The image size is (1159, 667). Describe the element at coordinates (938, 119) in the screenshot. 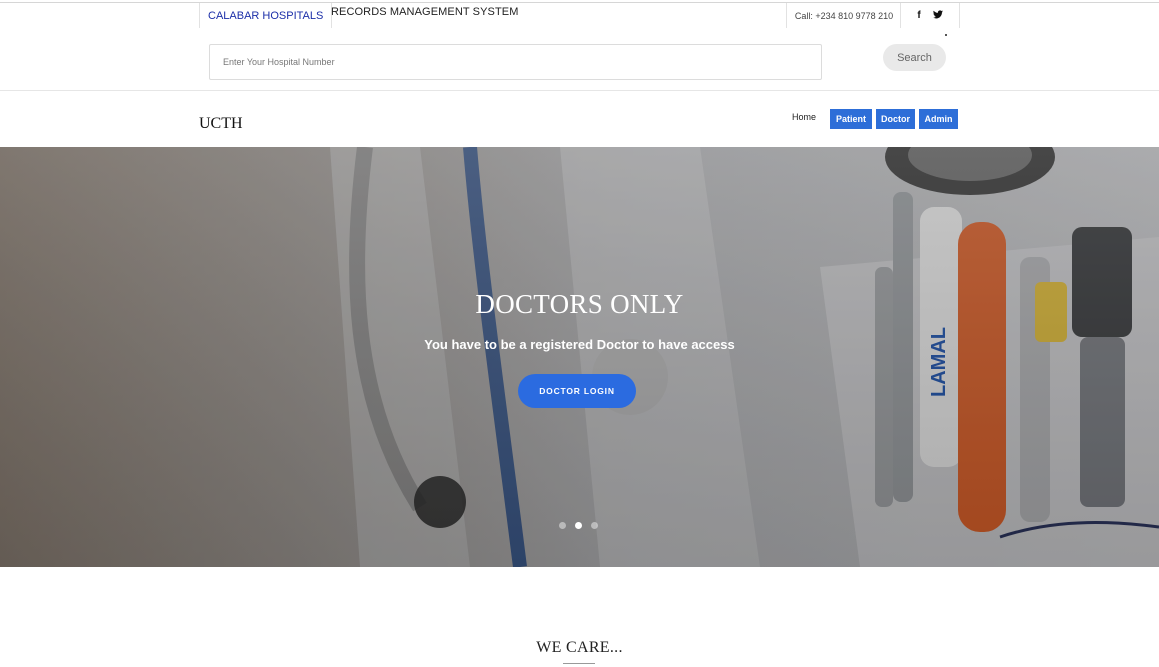

I see `nav-admin: Admin` at that location.